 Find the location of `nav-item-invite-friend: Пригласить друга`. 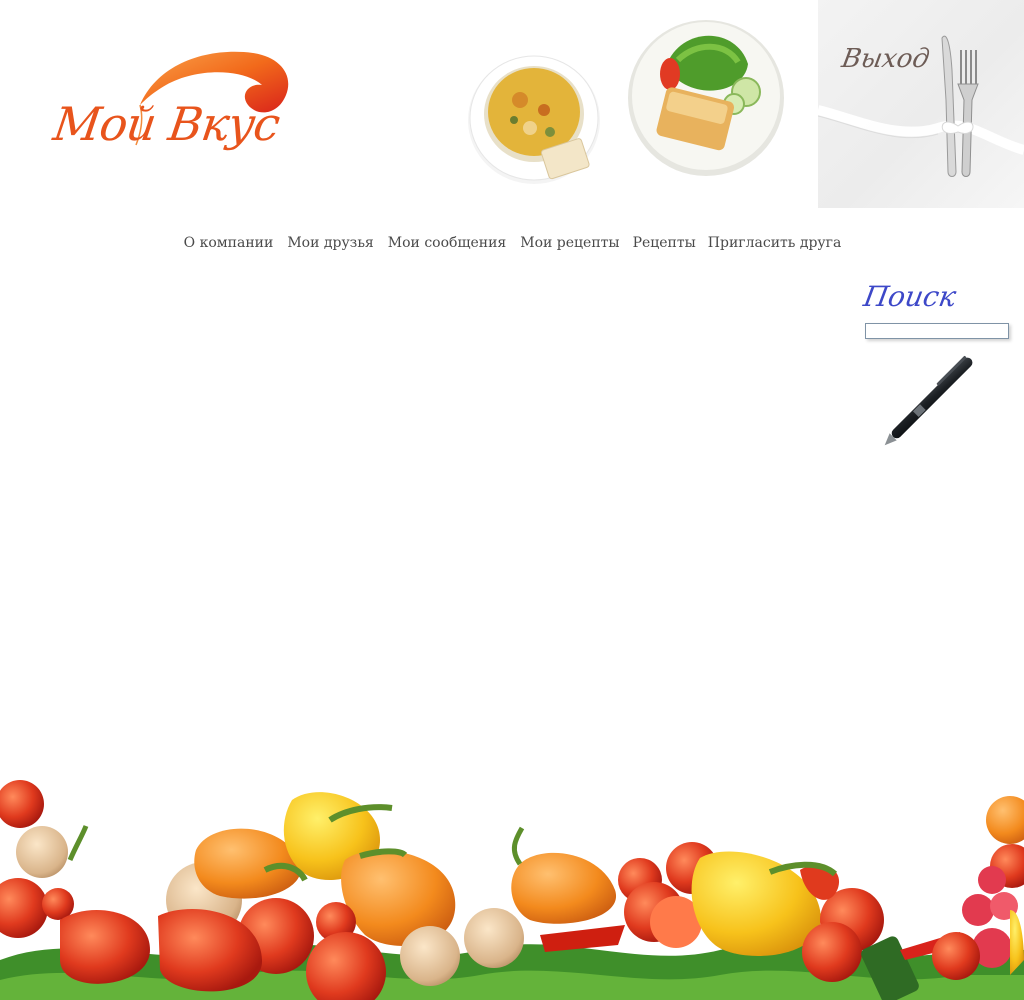

nav-item-invite-friend: Пригласить друга is located at coordinates (775, 243).